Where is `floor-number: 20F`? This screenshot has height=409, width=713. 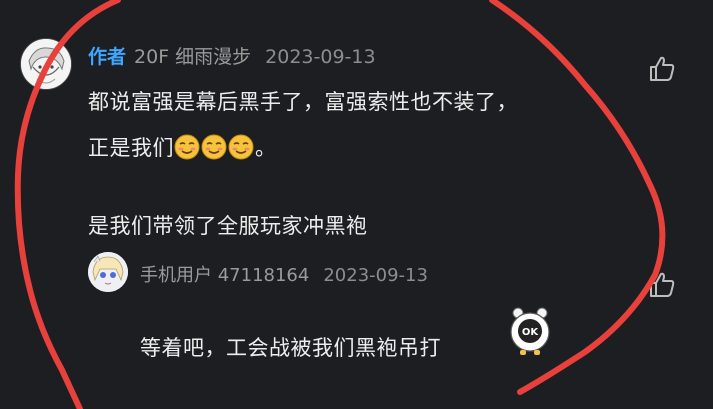 floor-number: 20F is located at coordinates (152, 57).